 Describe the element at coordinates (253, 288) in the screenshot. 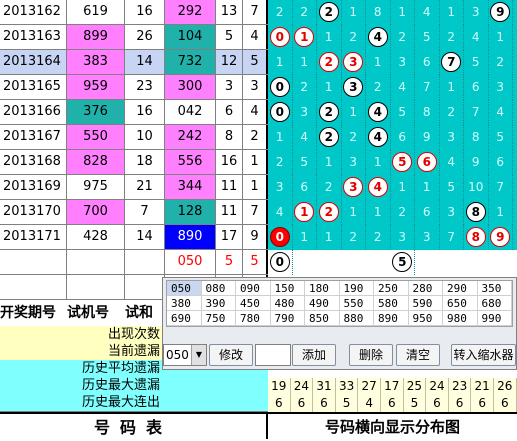

I see `code-item: 090` at that location.